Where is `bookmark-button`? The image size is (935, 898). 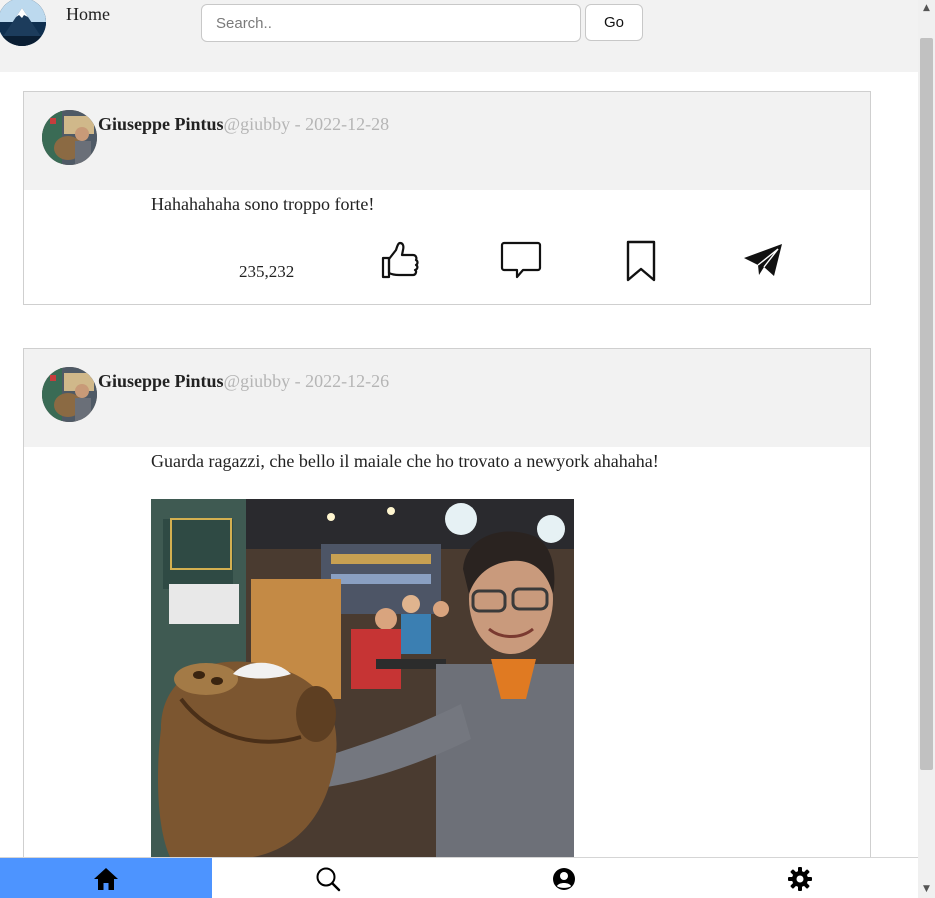
bookmark-button is located at coordinates (641, 261).